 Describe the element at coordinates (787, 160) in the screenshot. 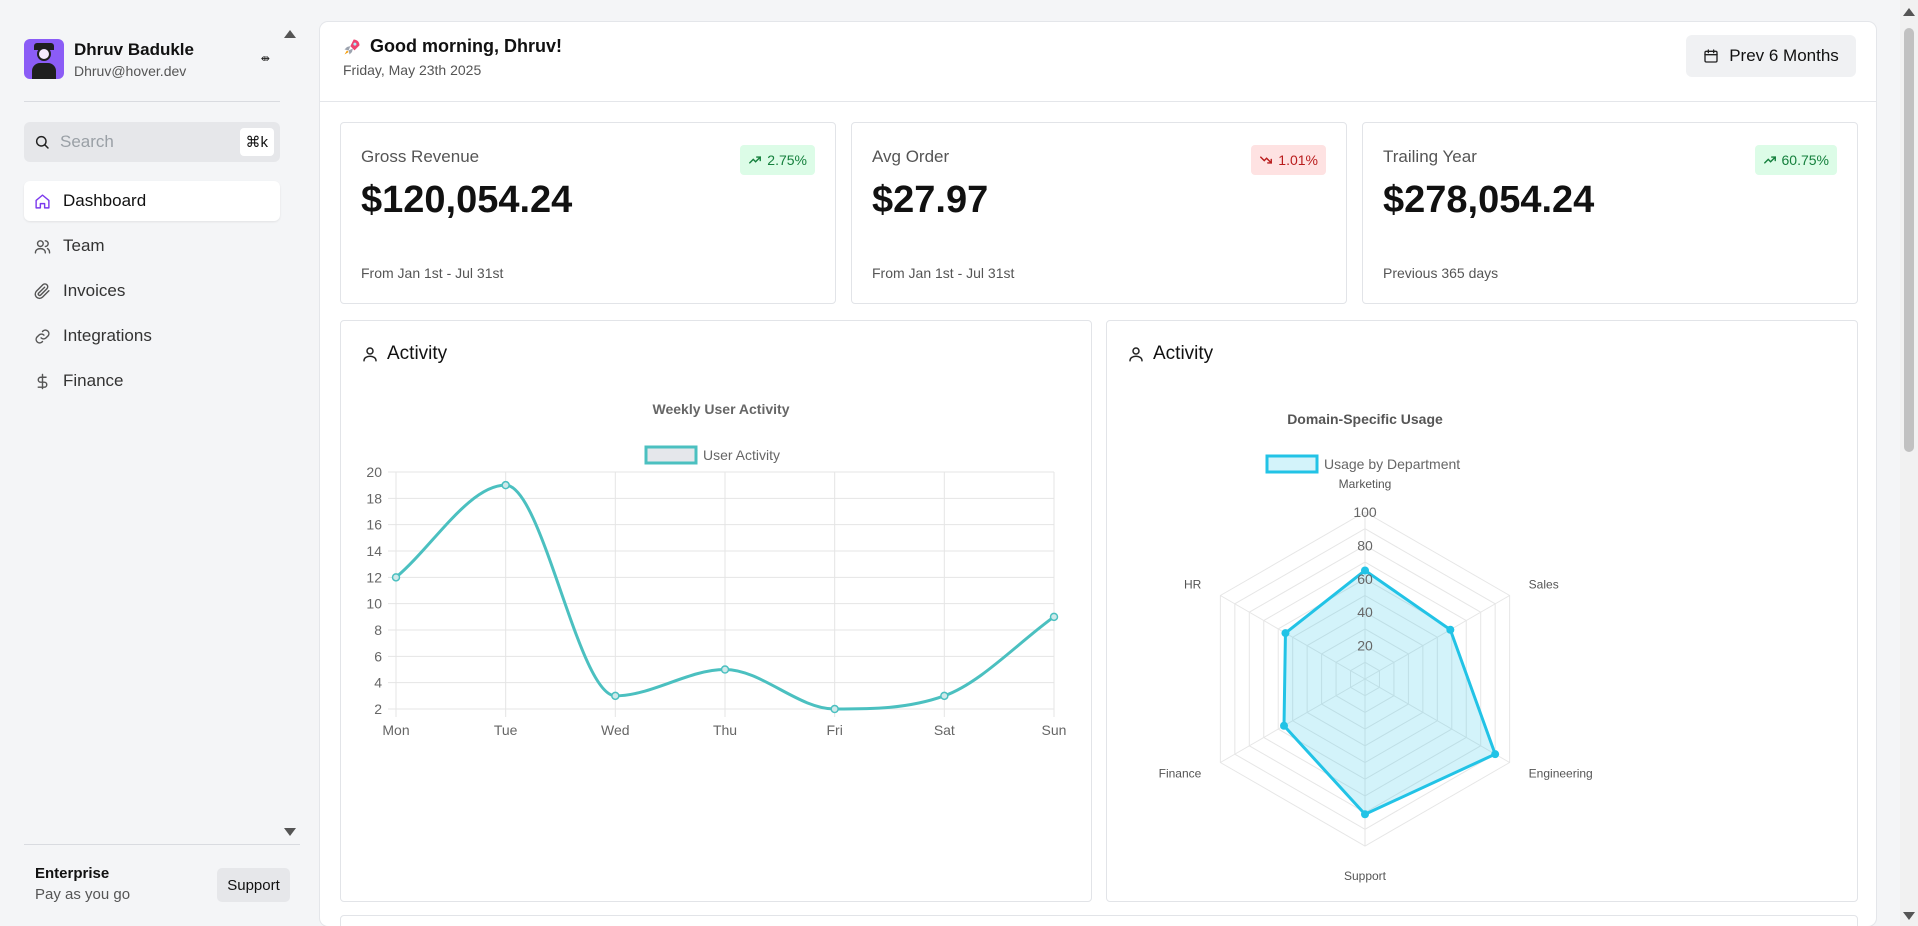

I see `trend-value: 2.75%` at that location.